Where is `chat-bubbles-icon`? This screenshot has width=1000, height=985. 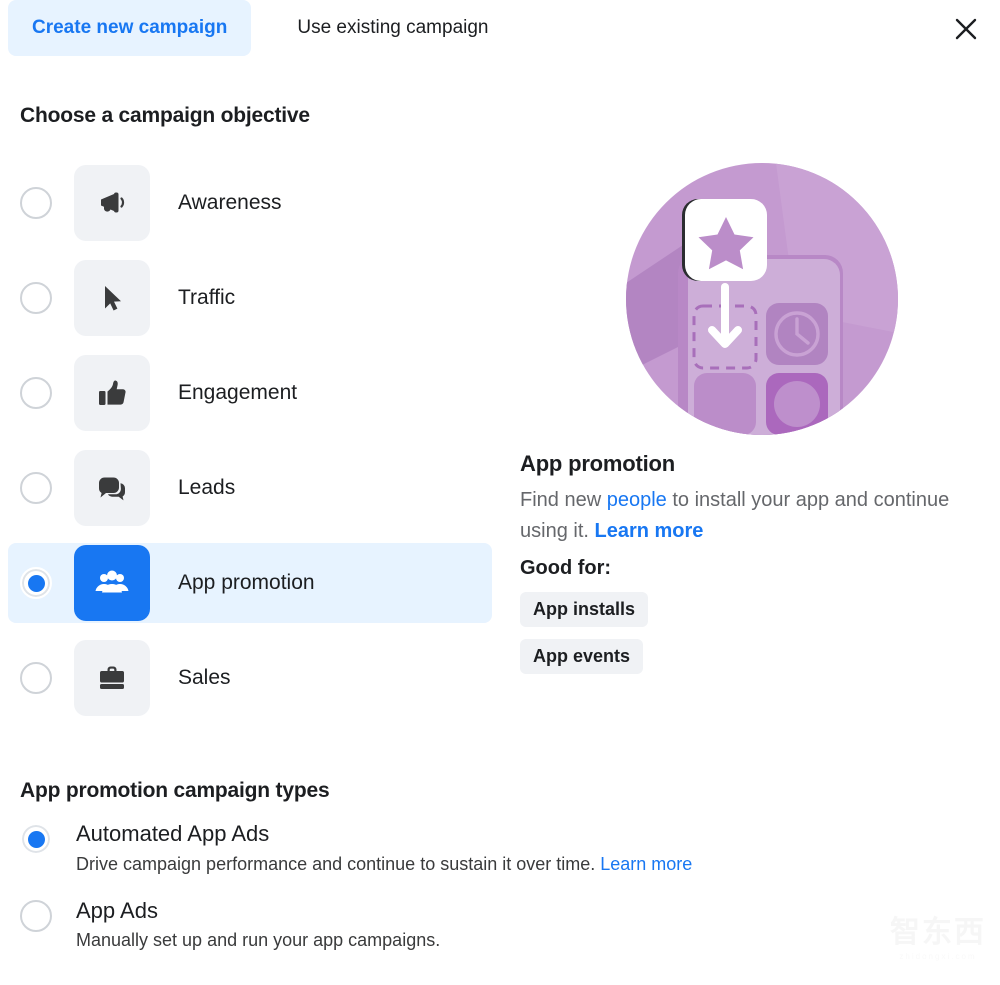
chat-bubbles-icon is located at coordinates (112, 489).